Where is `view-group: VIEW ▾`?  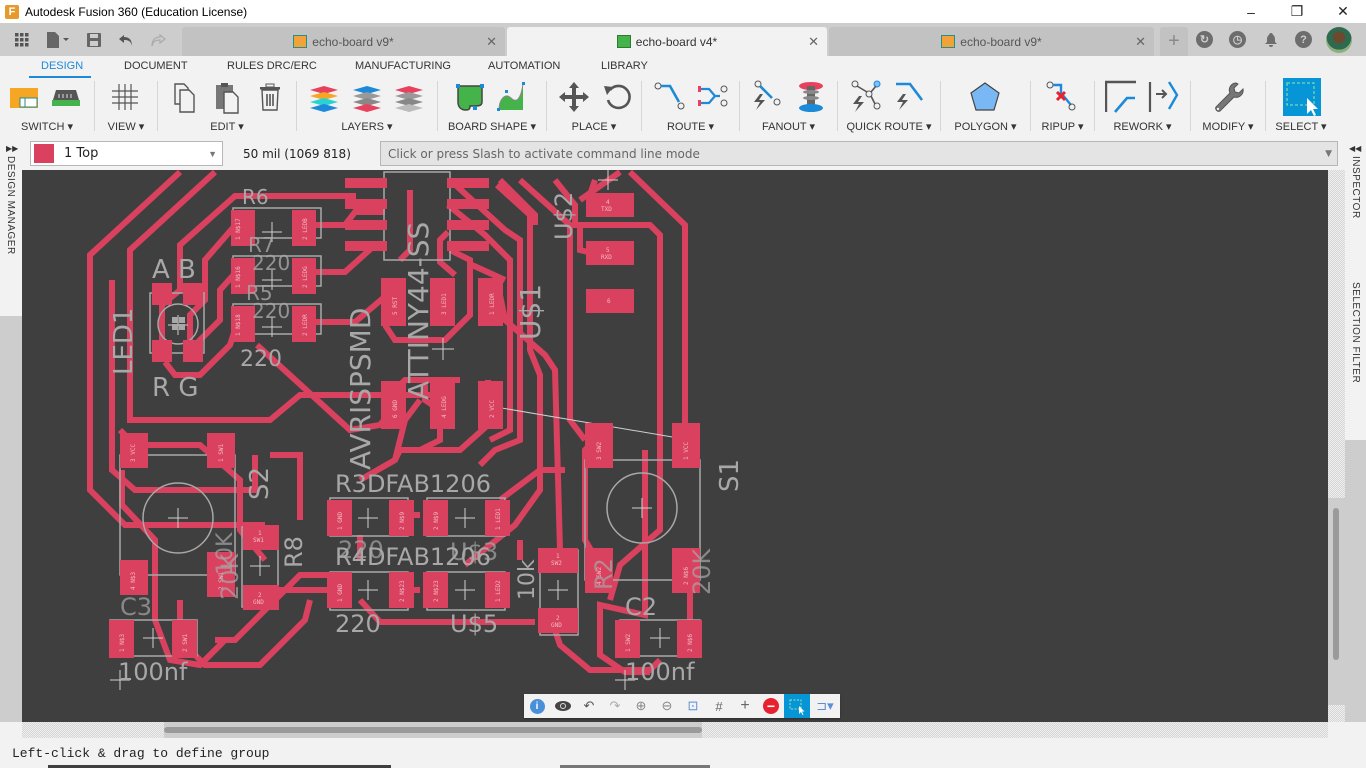 view-group: VIEW ▾ is located at coordinates (126, 108).